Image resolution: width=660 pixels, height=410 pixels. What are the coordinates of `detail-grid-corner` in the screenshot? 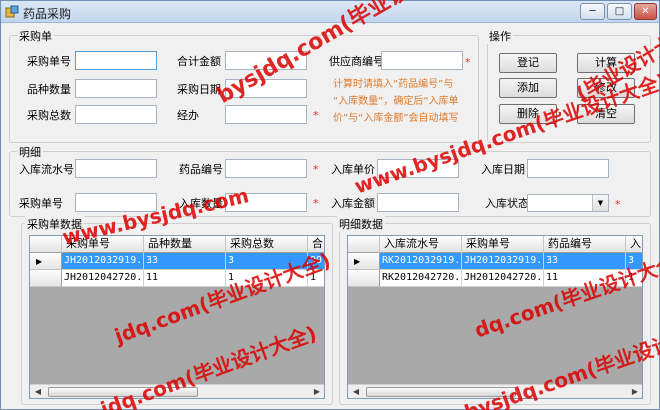 It's located at (364, 244).